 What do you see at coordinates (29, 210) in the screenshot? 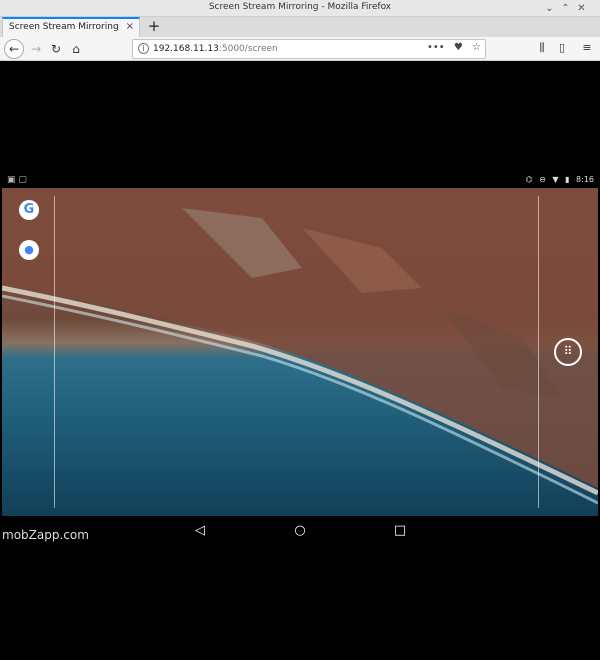
I see `google-search-icon: G` at bounding box center [29, 210].